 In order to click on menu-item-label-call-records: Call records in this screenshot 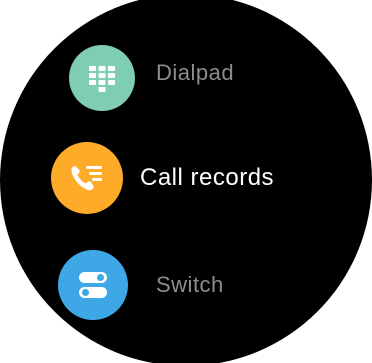, I will do `click(207, 177)`.